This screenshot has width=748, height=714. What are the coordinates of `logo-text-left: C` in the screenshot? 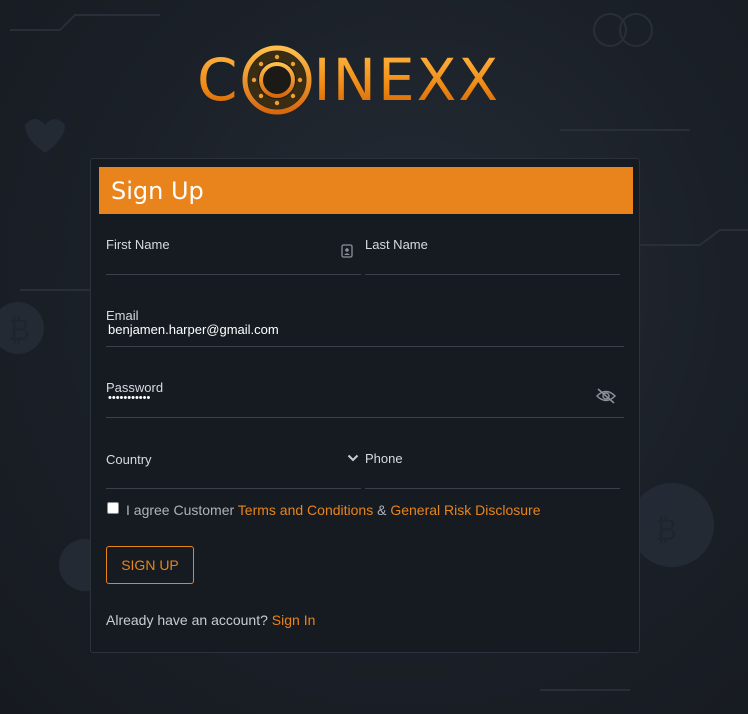 It's located at (218, 80).